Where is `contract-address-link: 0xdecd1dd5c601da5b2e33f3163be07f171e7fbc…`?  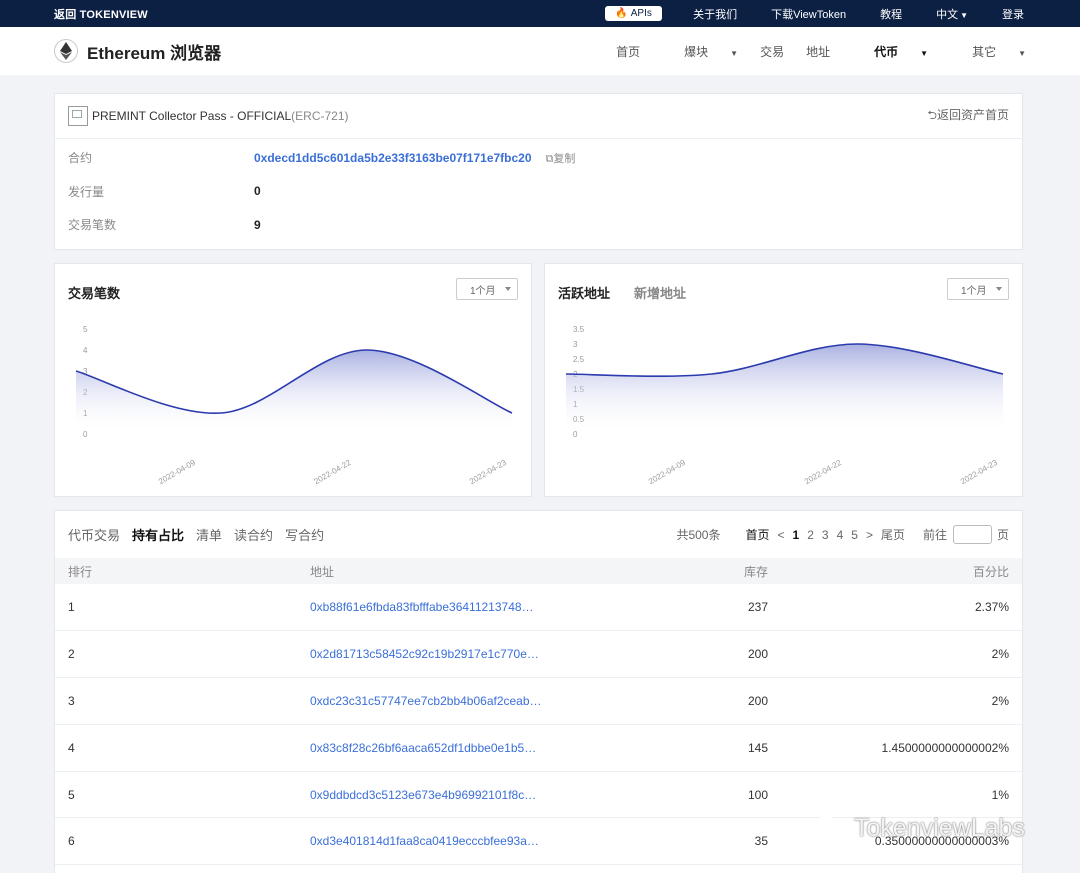 contract-address-link: 0xdecd1dd5c601da5b2e33f3163be07f171e7fbc… is located at coordinates (393, 158).